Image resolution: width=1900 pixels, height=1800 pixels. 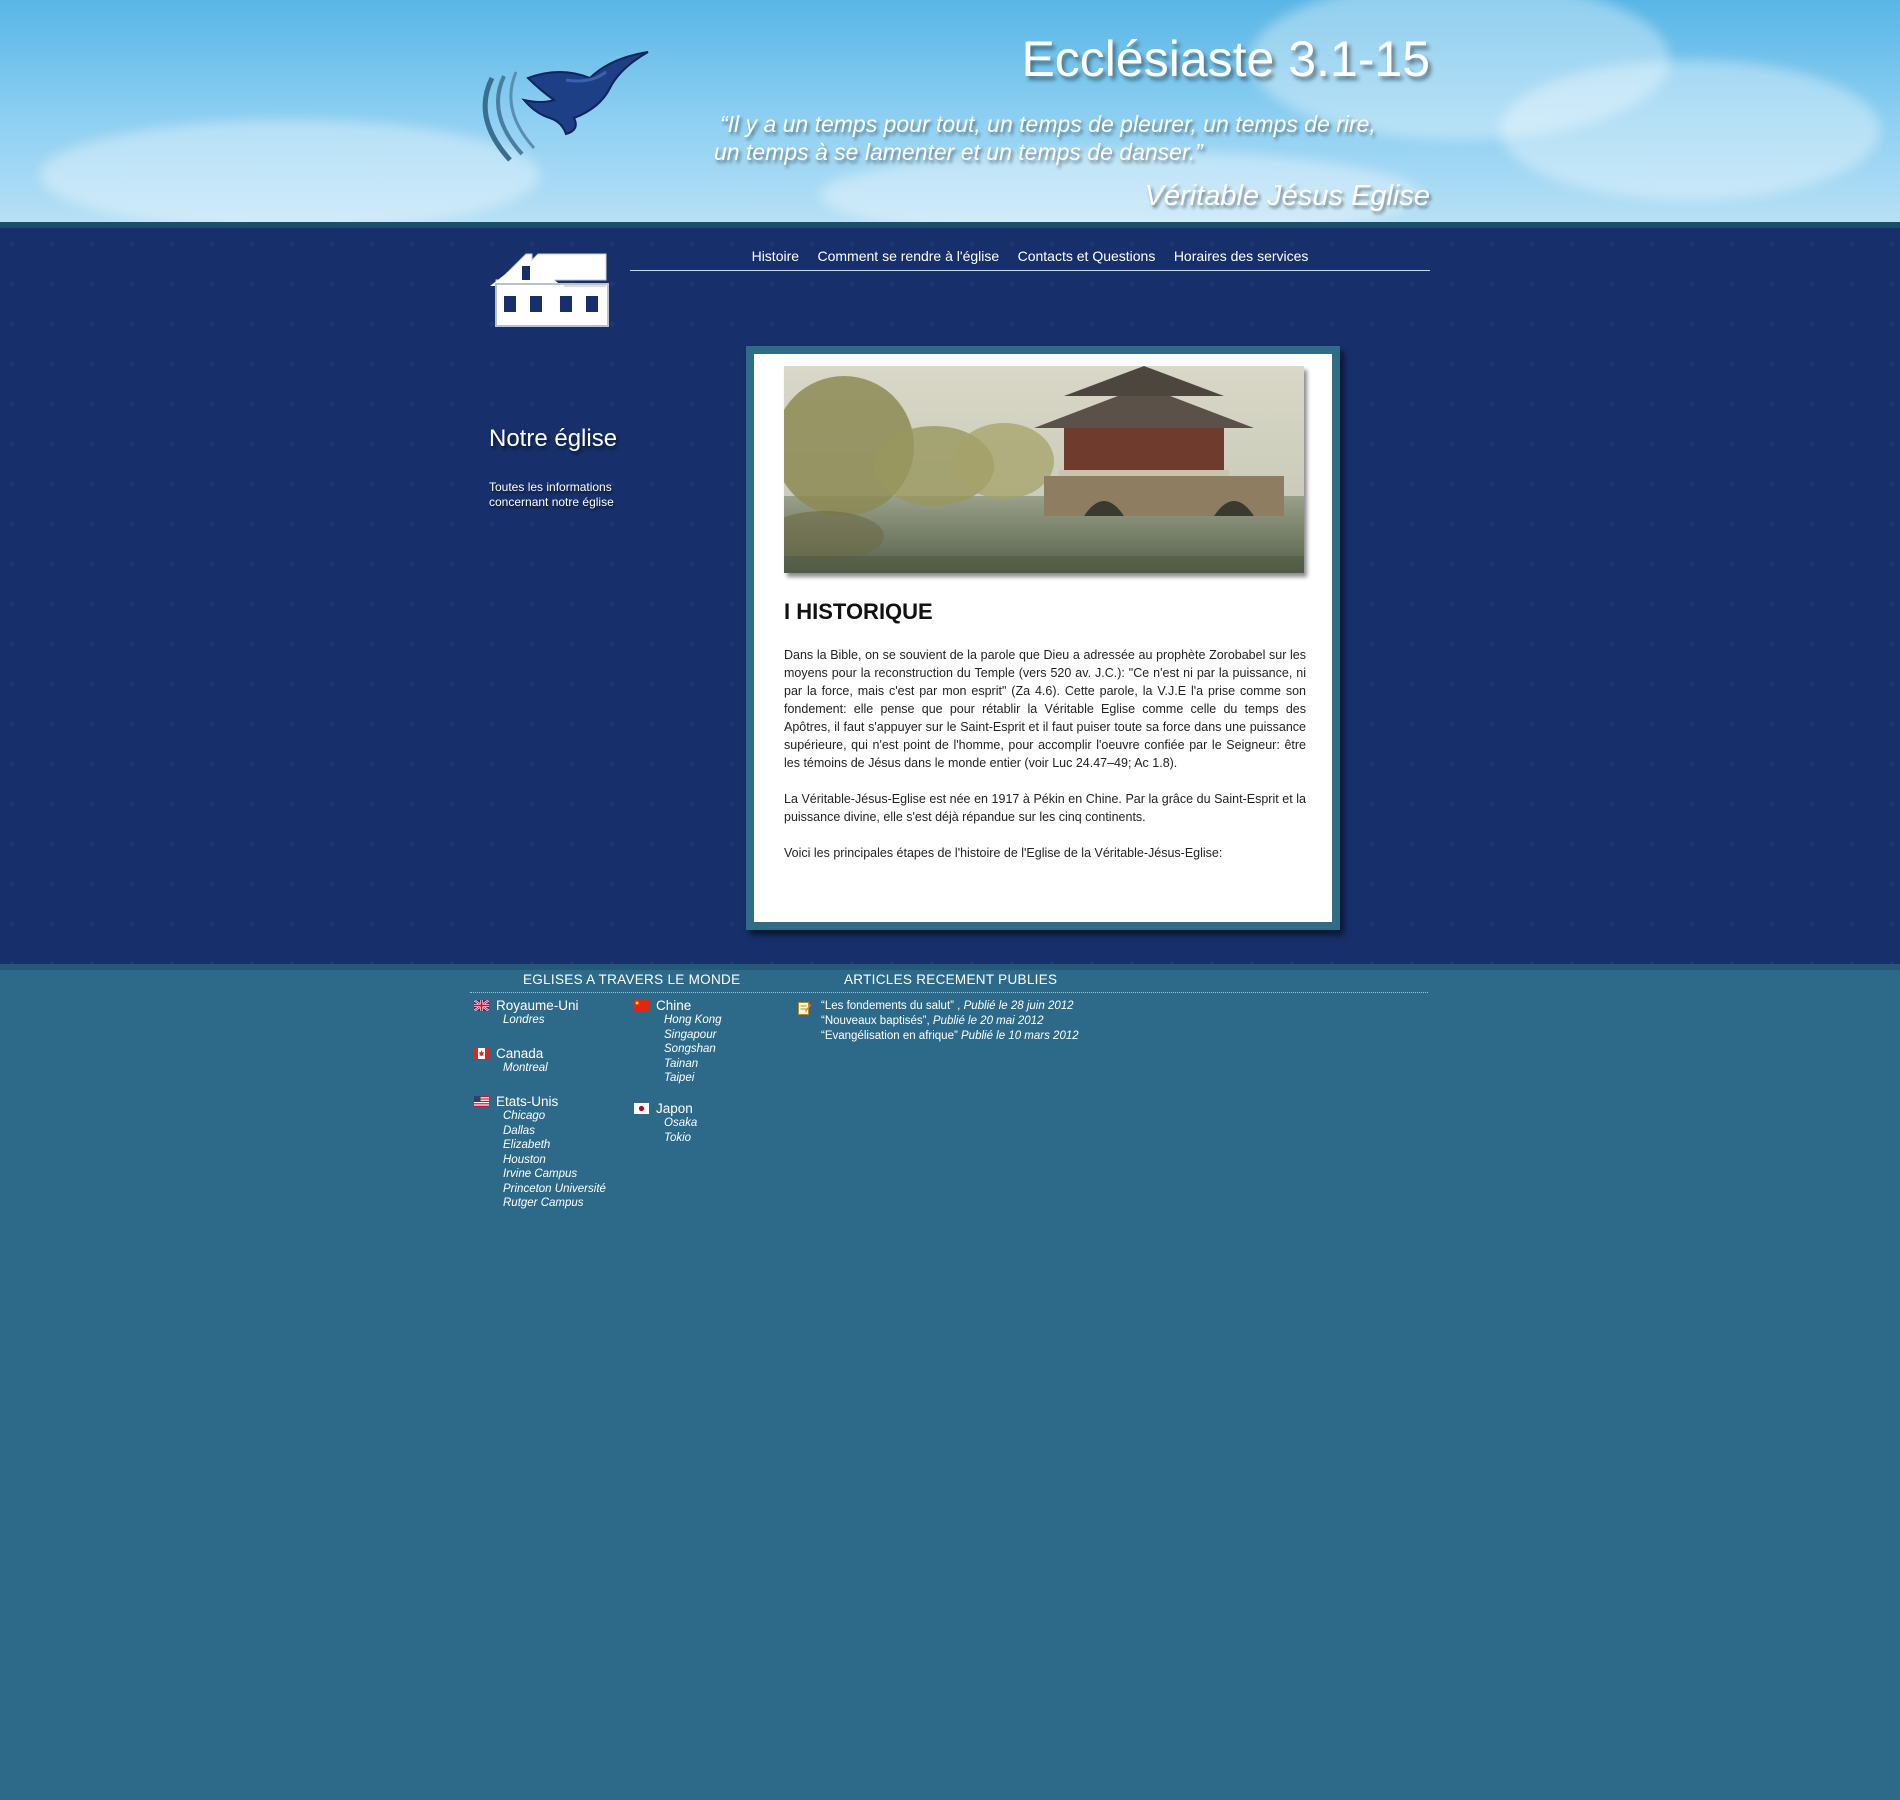 What do you see at coordinates (632, 979) in the screenshot?
I see `churches-heading: EGLISES A TRAVERS LE MONDE` at bounding box center [632, 979].